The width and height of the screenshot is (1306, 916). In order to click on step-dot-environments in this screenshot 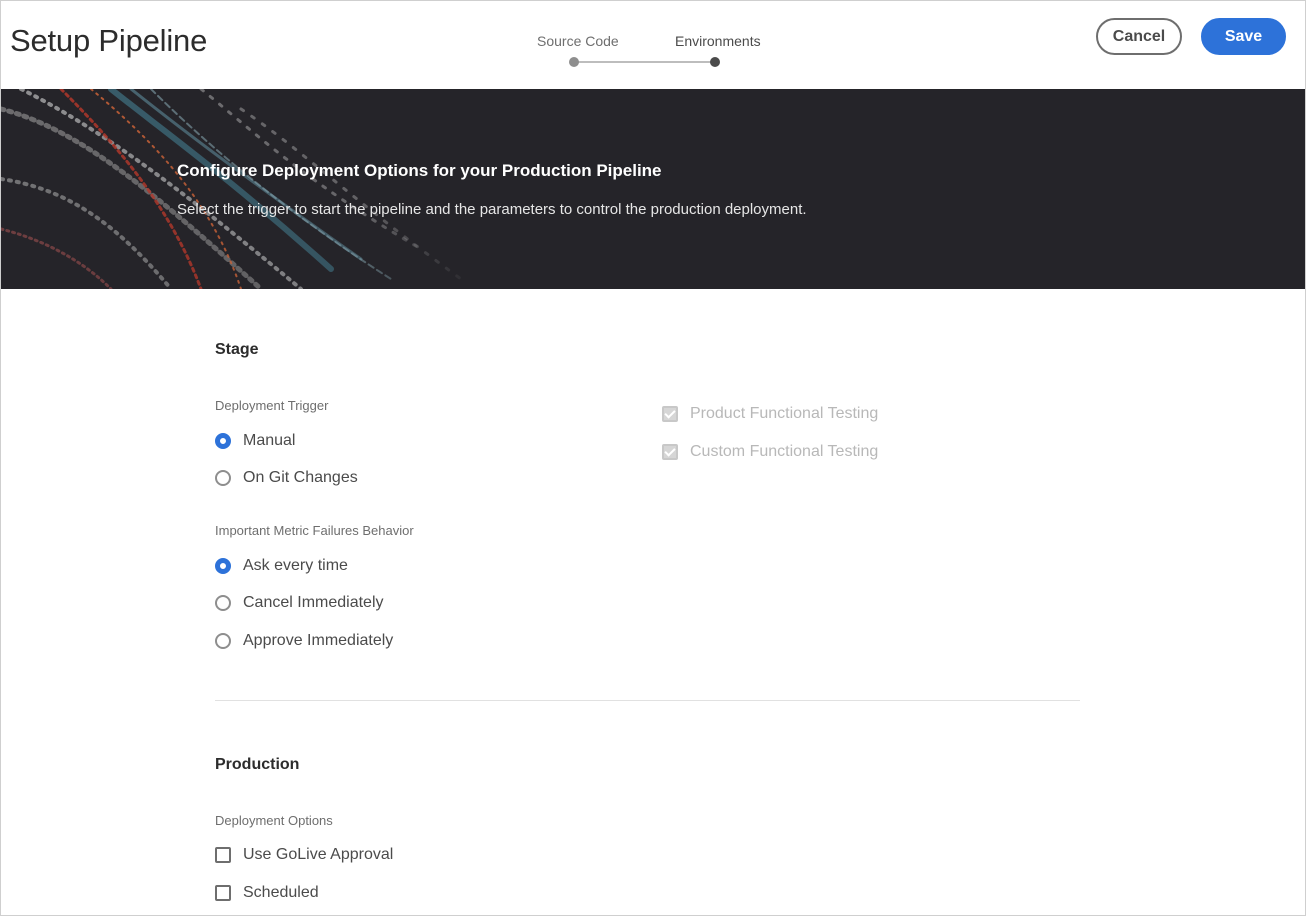, I will do `click(715, 62)`.